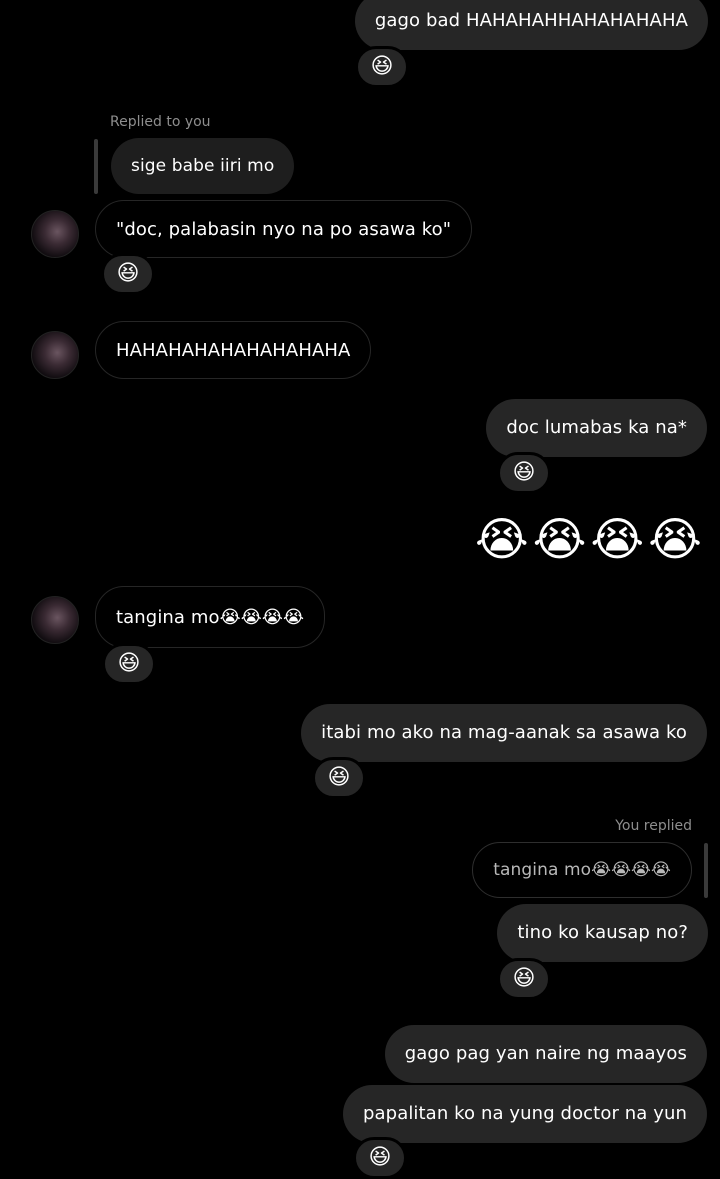 Image resolution: width=720 pixels, height=1179 pixels. Describe the element at coordinates (504, 733) in the screenshot. I see `message-bubble: itabi mo ako na mag-aanak sa asawa ko` at that location.